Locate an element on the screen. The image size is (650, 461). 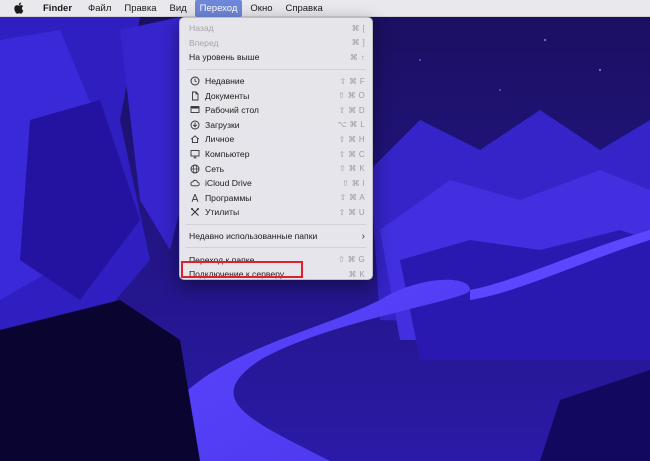
menu-item-label: Назад is located at coordinates (201, 28).